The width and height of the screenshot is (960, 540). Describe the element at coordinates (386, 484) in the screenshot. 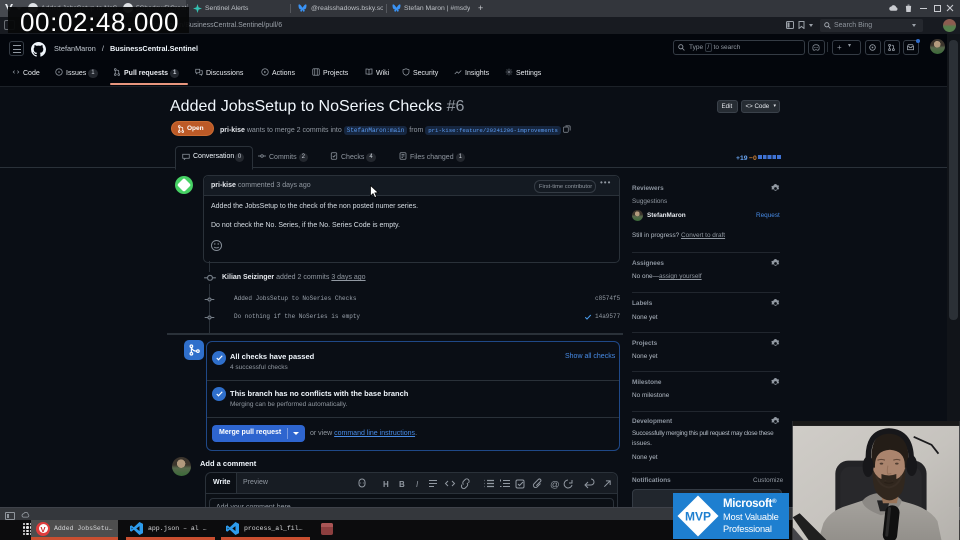

I see `svg-text: H` at that location.